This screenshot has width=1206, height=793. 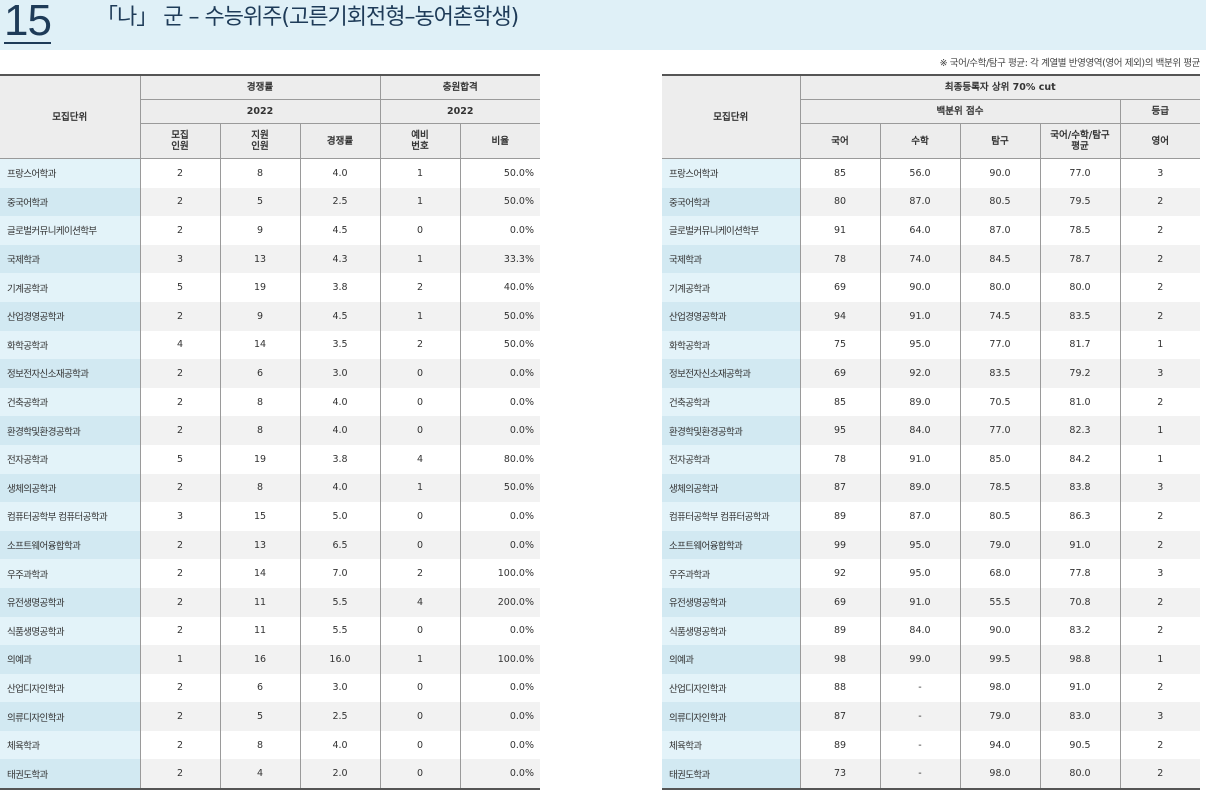 I want to click on cell-unit: 식품생명공학과, so click(x=731, y=631).